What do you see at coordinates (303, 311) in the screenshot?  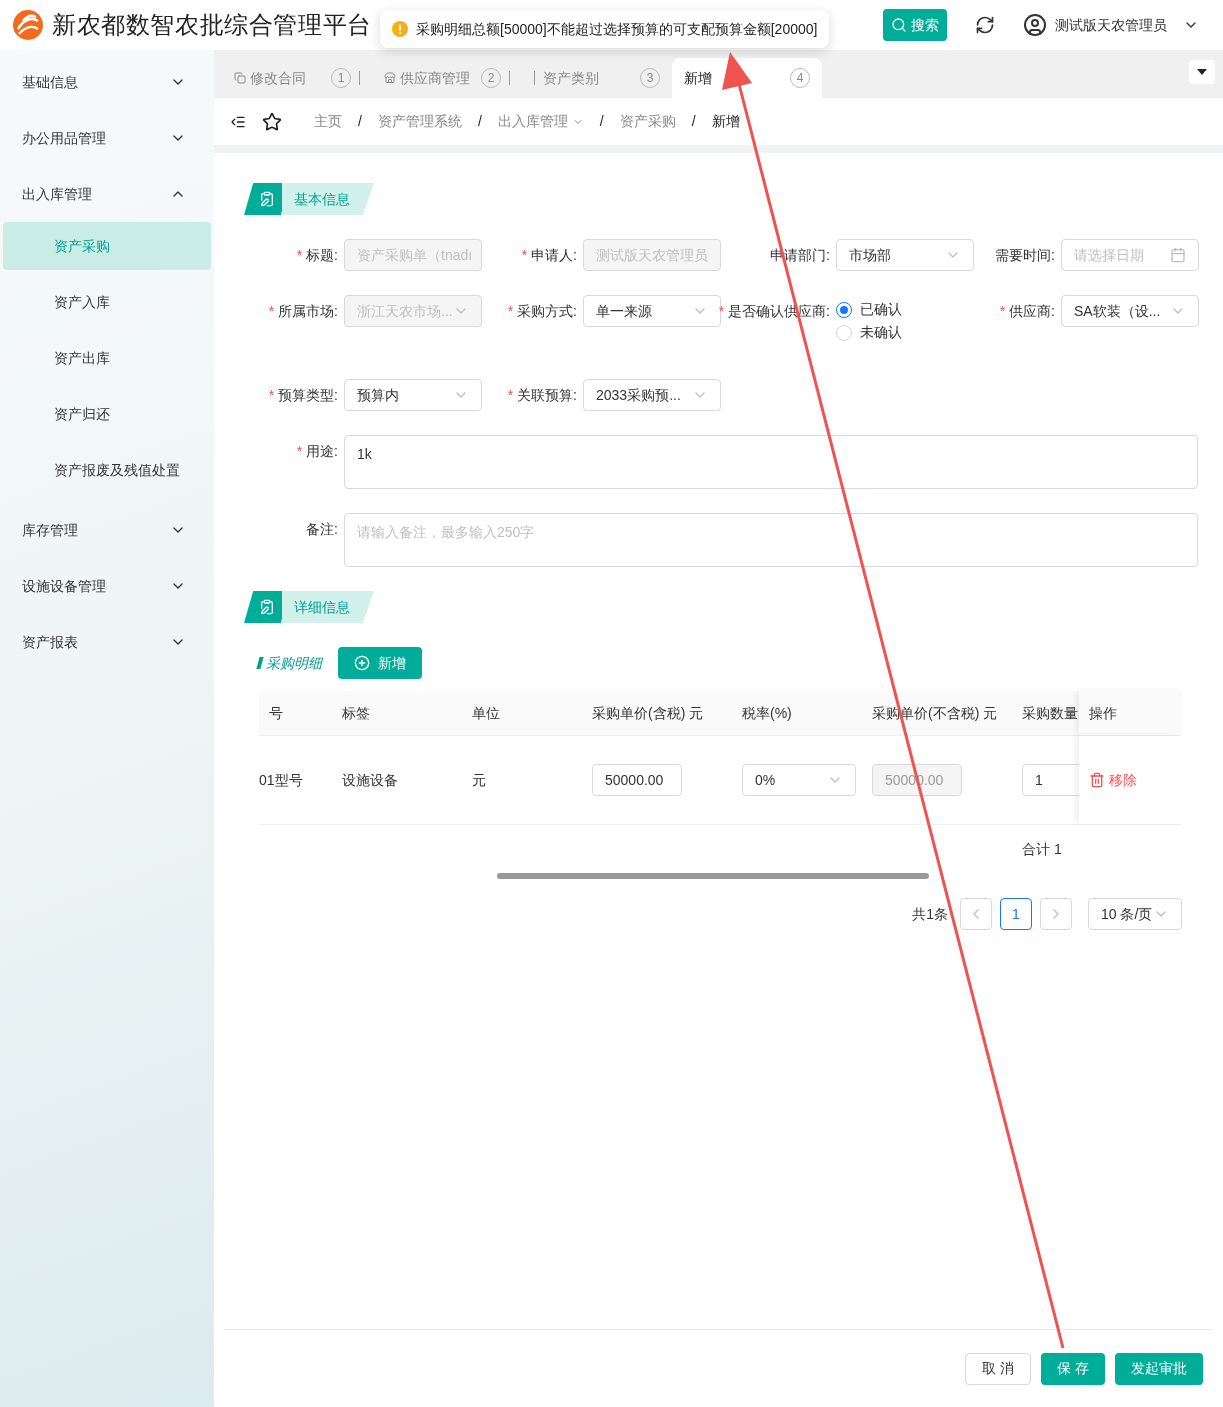 I see `field-label: * 所属市场:` at bounding box center [303, 311].